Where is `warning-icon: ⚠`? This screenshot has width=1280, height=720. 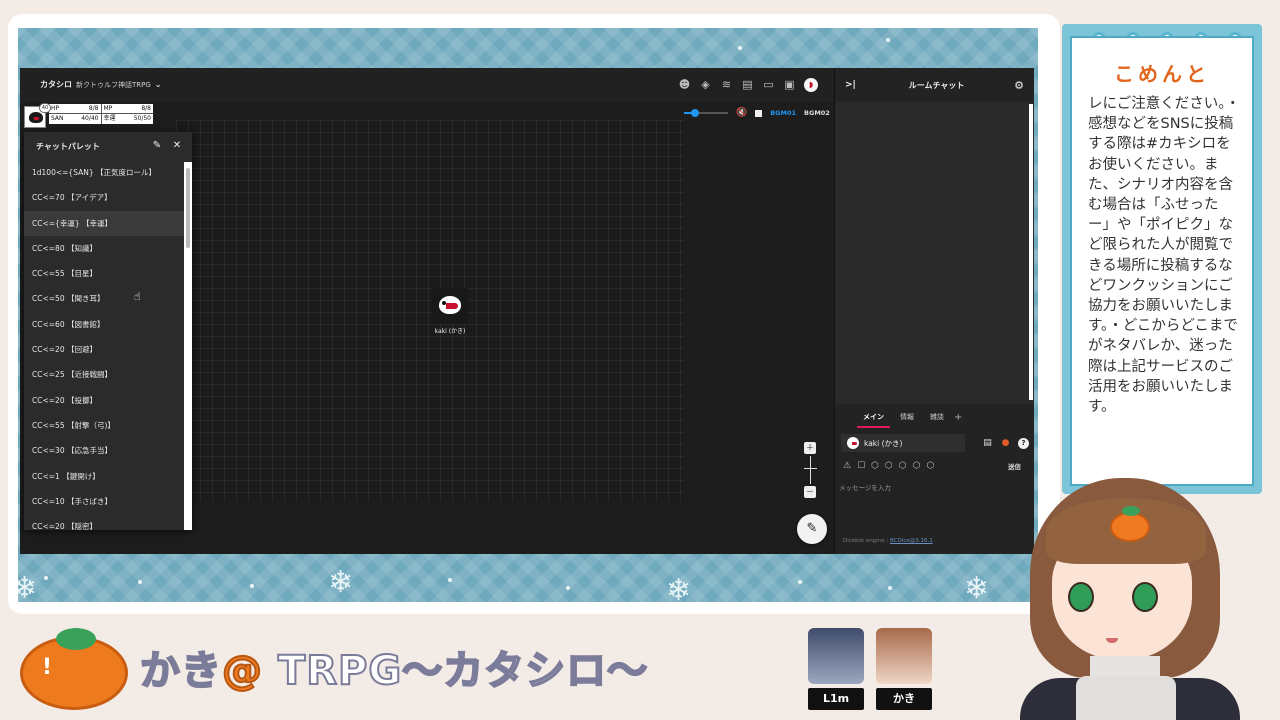 warning-icon: ⚠ is located at coordinates (847, 466).